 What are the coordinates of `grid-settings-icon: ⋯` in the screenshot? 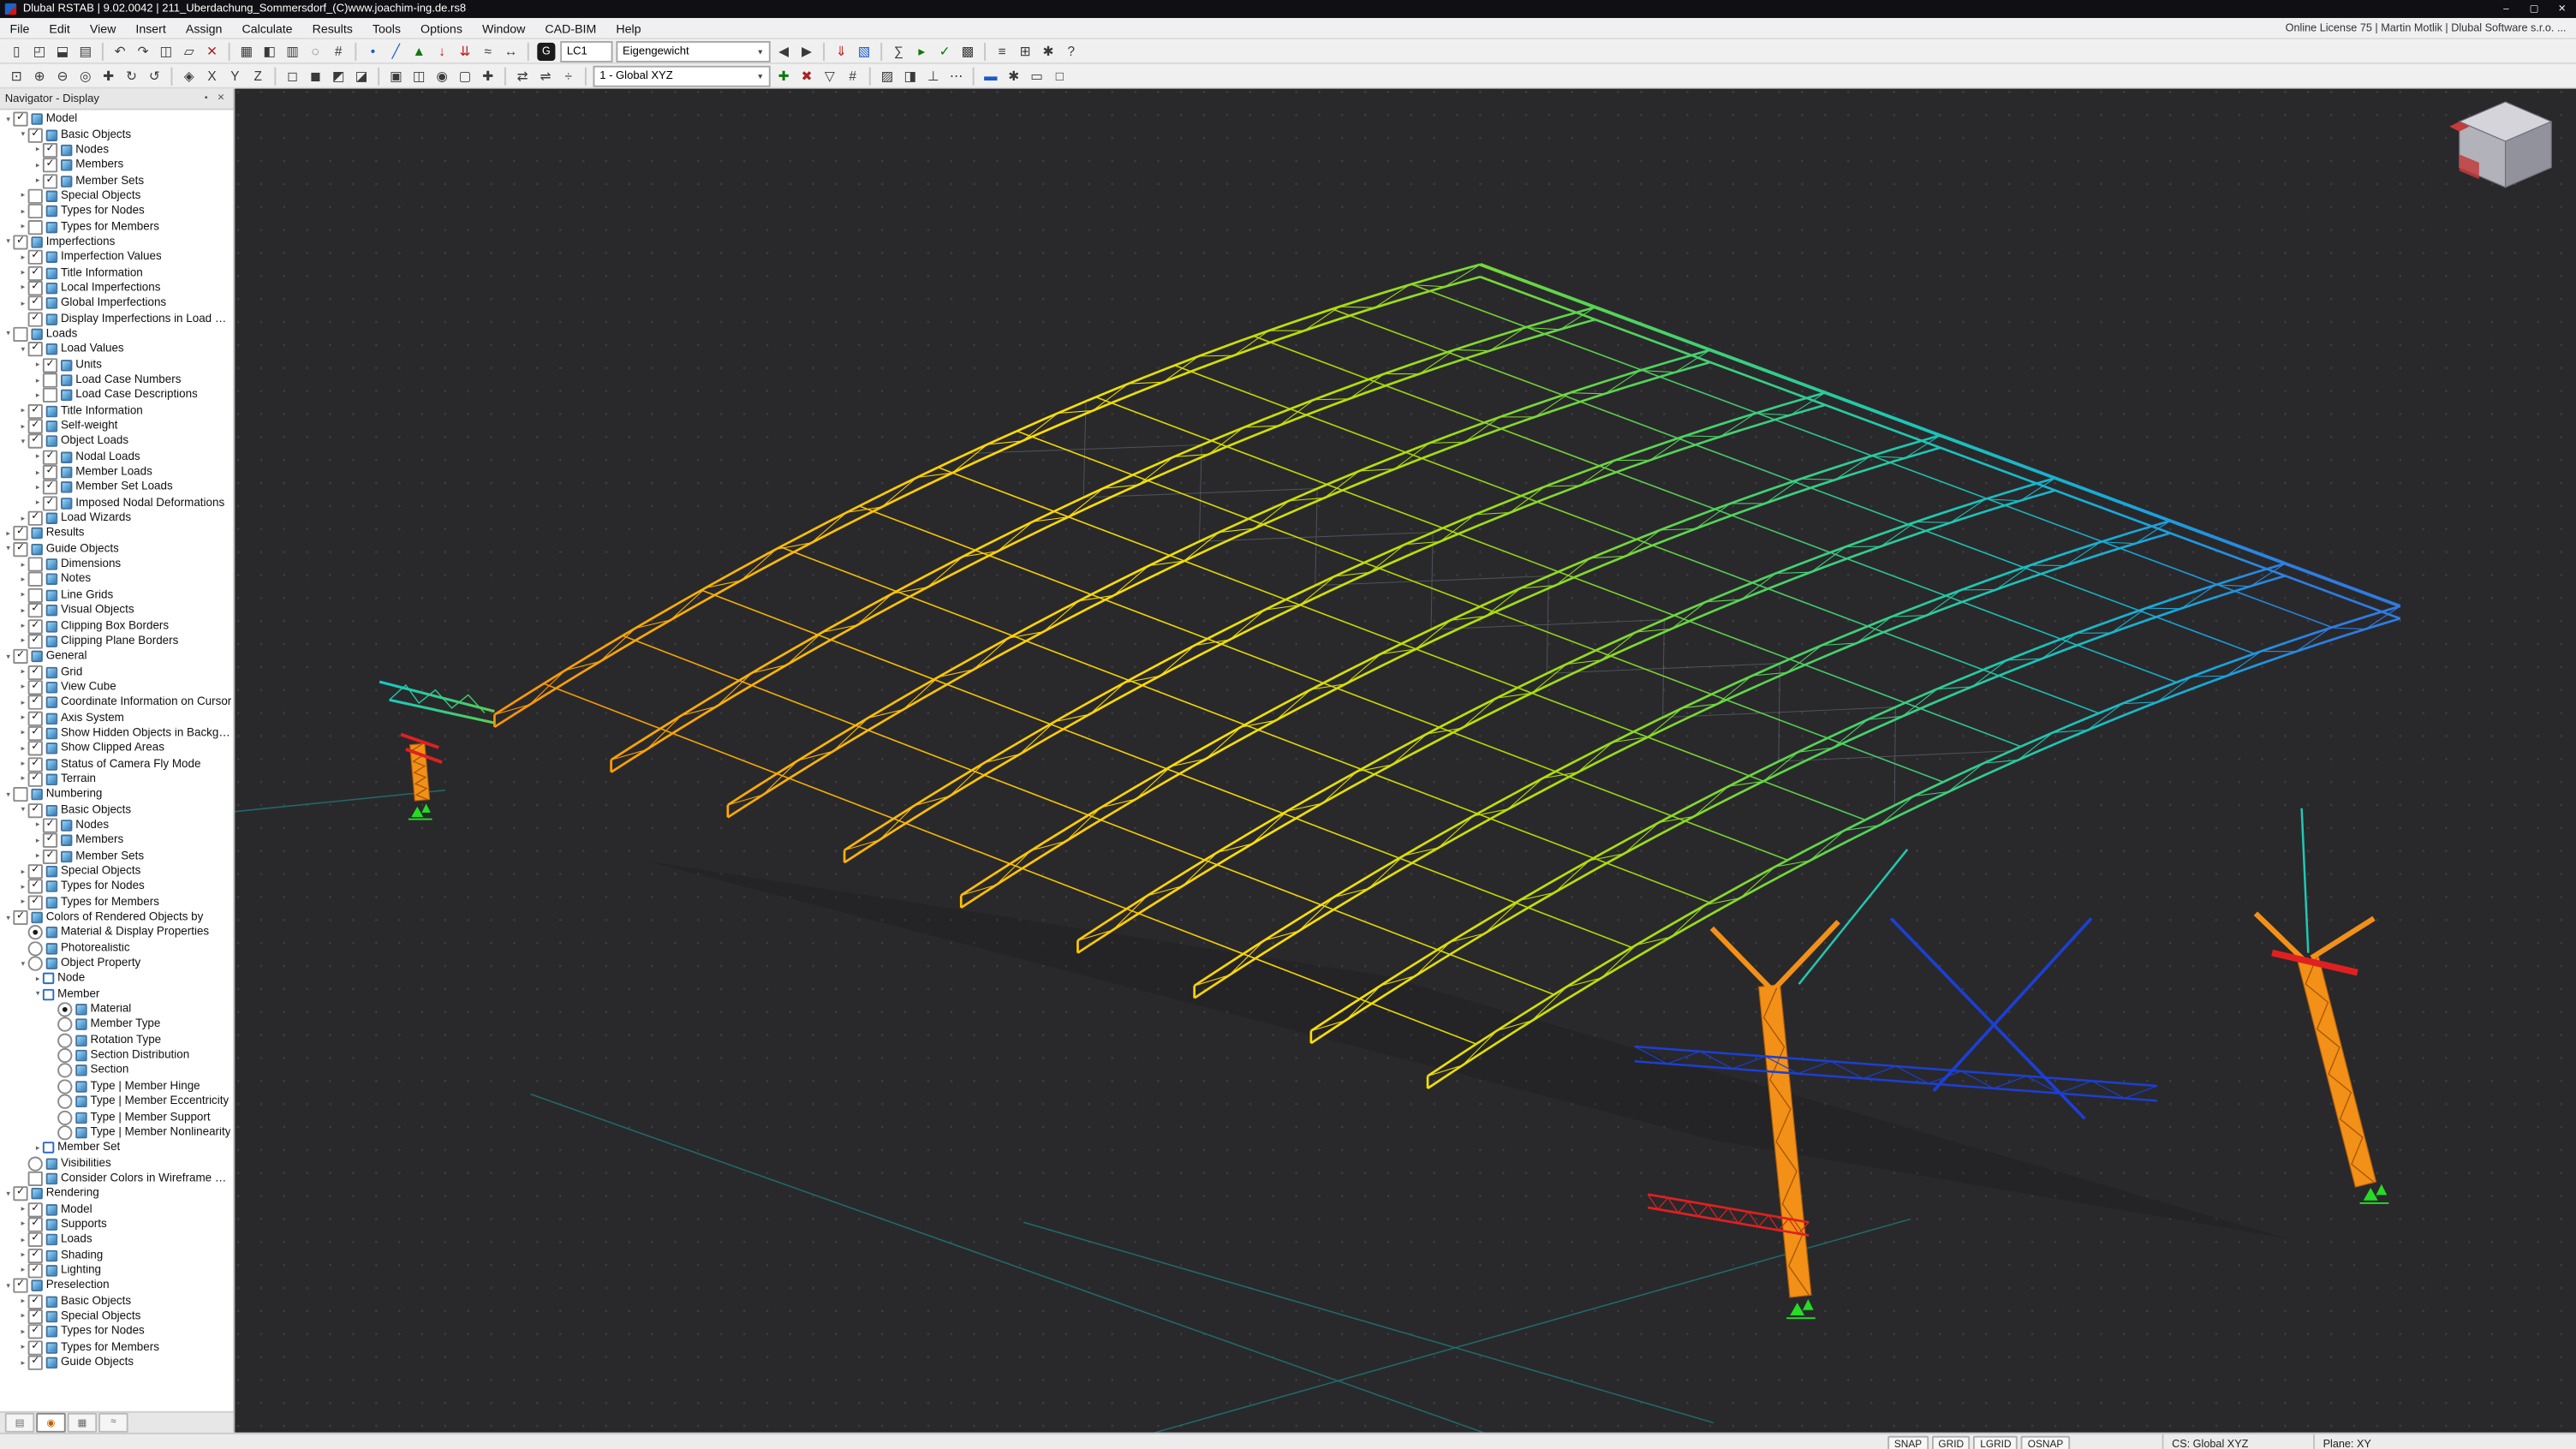 It's located at (956, 76).